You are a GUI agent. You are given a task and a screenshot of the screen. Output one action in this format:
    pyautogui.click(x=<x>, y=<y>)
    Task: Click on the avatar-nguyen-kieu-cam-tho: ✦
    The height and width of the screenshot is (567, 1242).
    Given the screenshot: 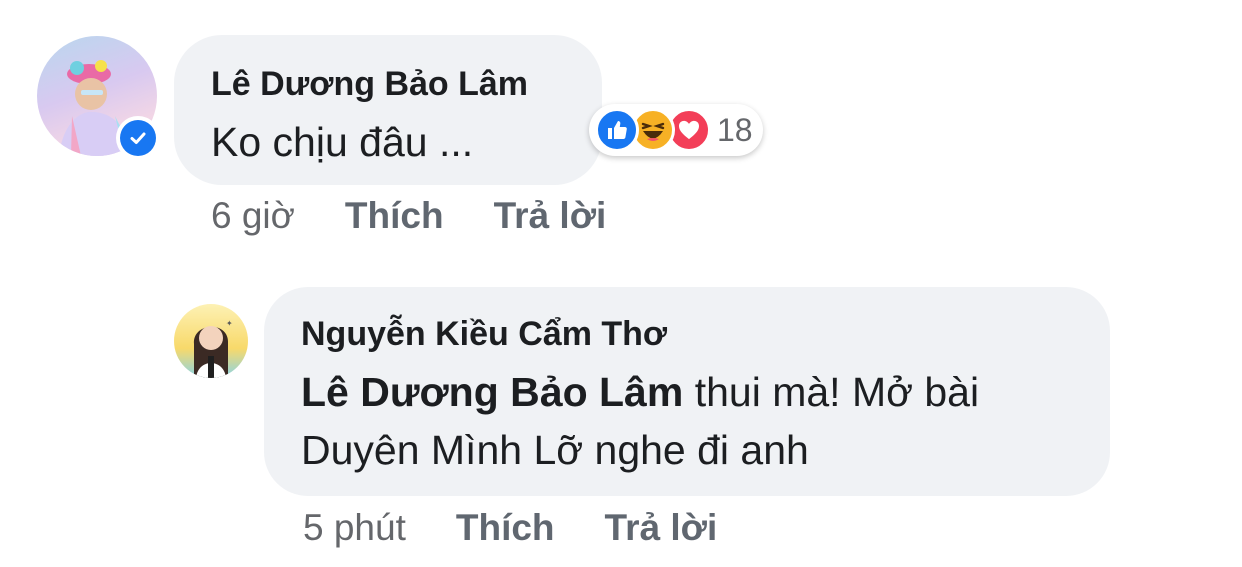 What is the action you would take?
    pyautogui.click(x=211, y=341)
    